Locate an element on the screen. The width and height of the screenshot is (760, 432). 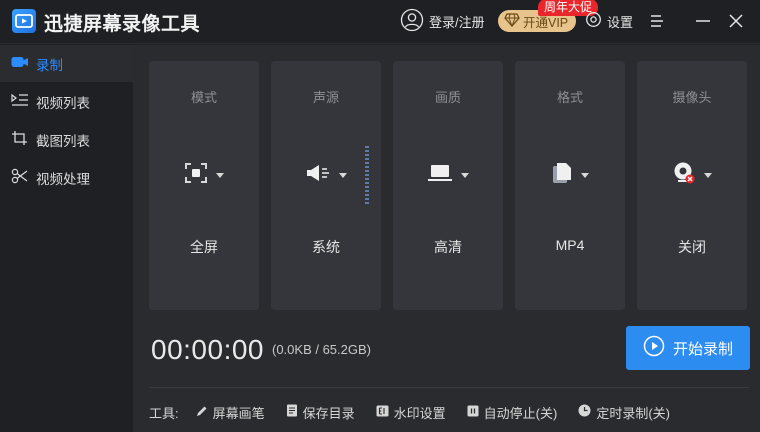
divider is located at coordinates (449, 387).